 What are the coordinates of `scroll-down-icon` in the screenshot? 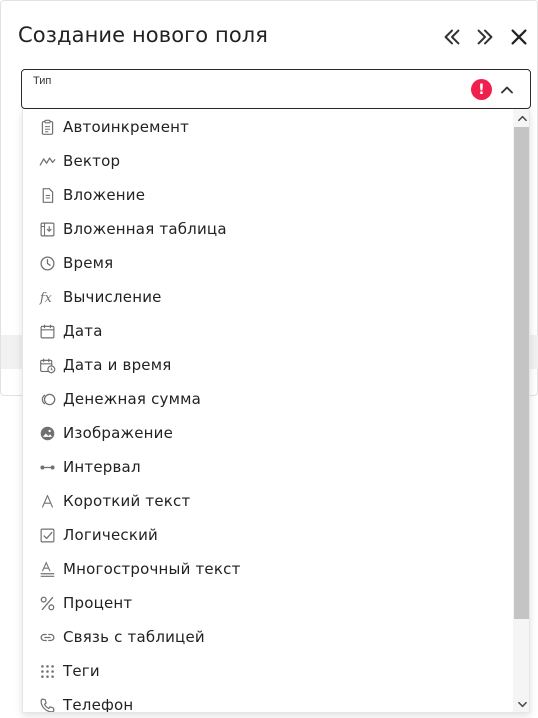 It's located at (522, 704).